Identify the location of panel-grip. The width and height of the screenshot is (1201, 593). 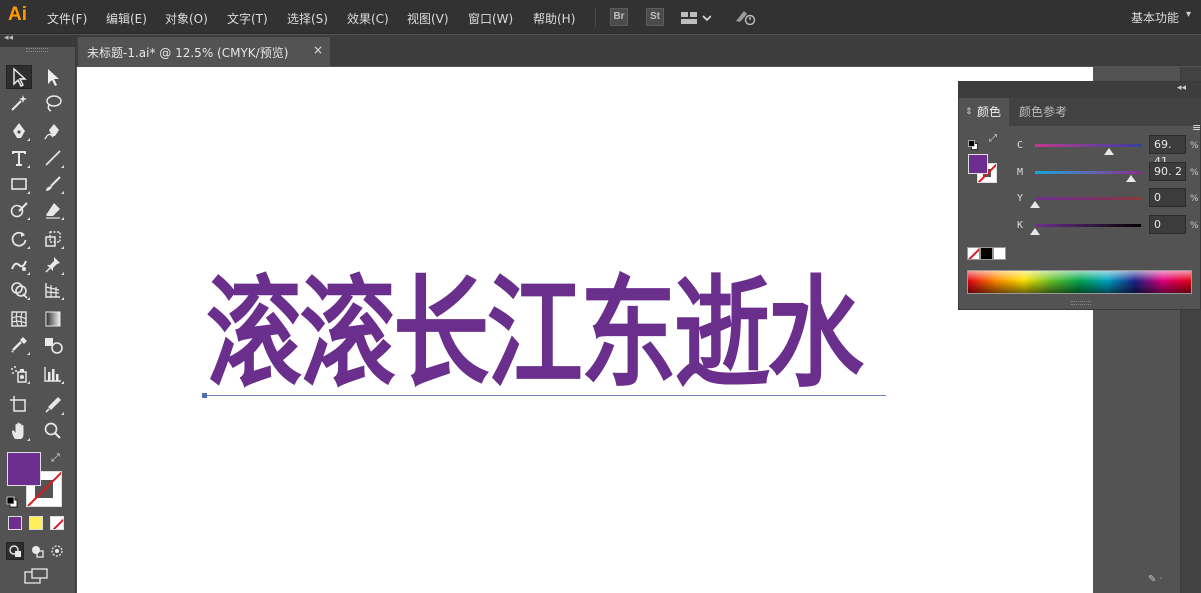
(37, 50).